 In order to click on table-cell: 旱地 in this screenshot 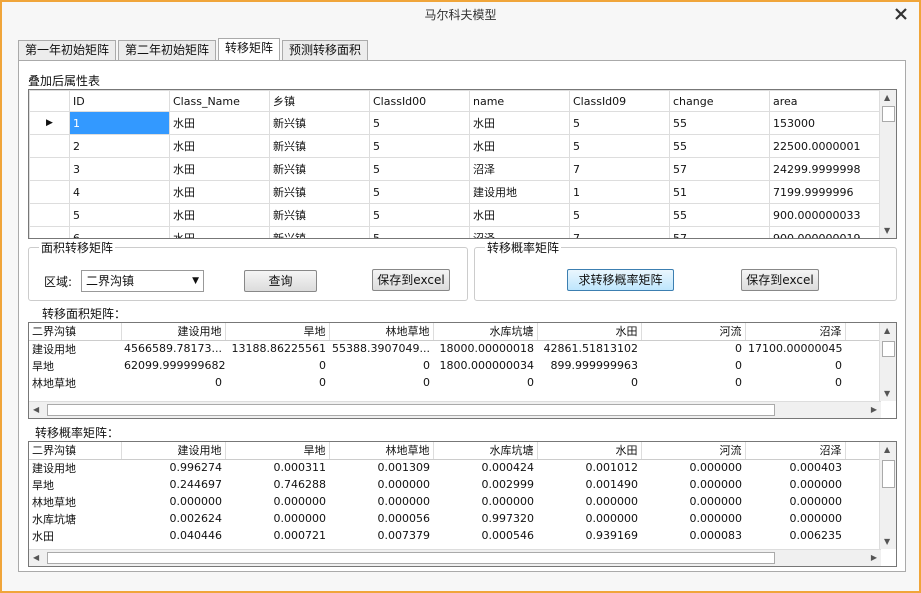, I will do `click(75, 484)`.